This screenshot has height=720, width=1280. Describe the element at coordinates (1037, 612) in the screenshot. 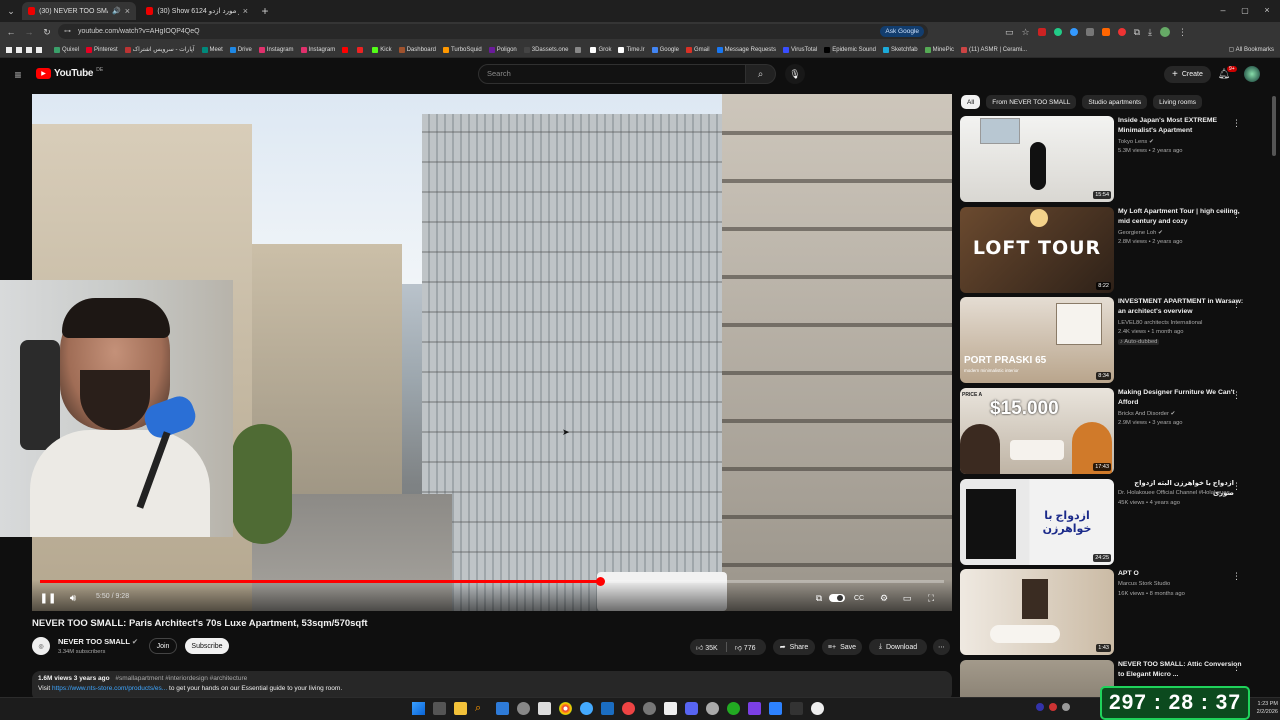

I see `recommendation-thumbnail: 1:43` at that location.